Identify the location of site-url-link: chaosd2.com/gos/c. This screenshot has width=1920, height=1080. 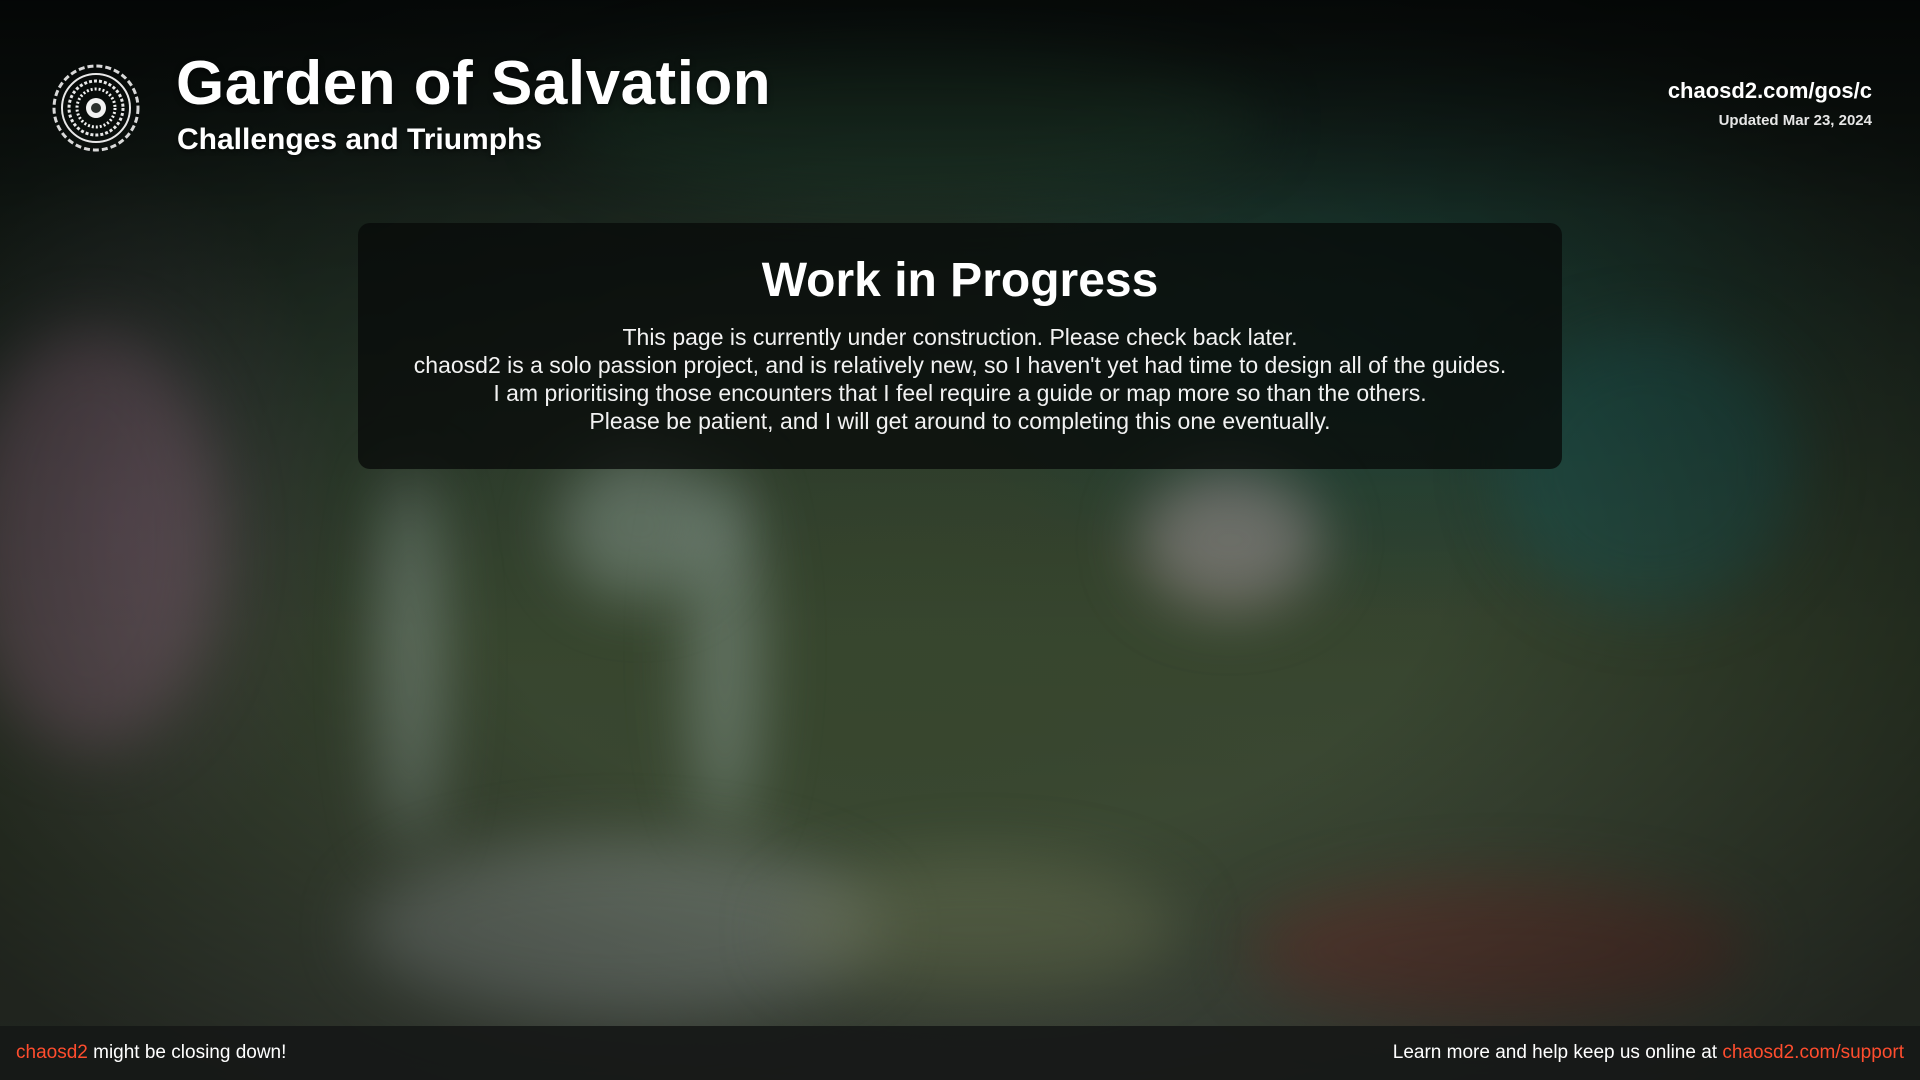
(1770, 91).